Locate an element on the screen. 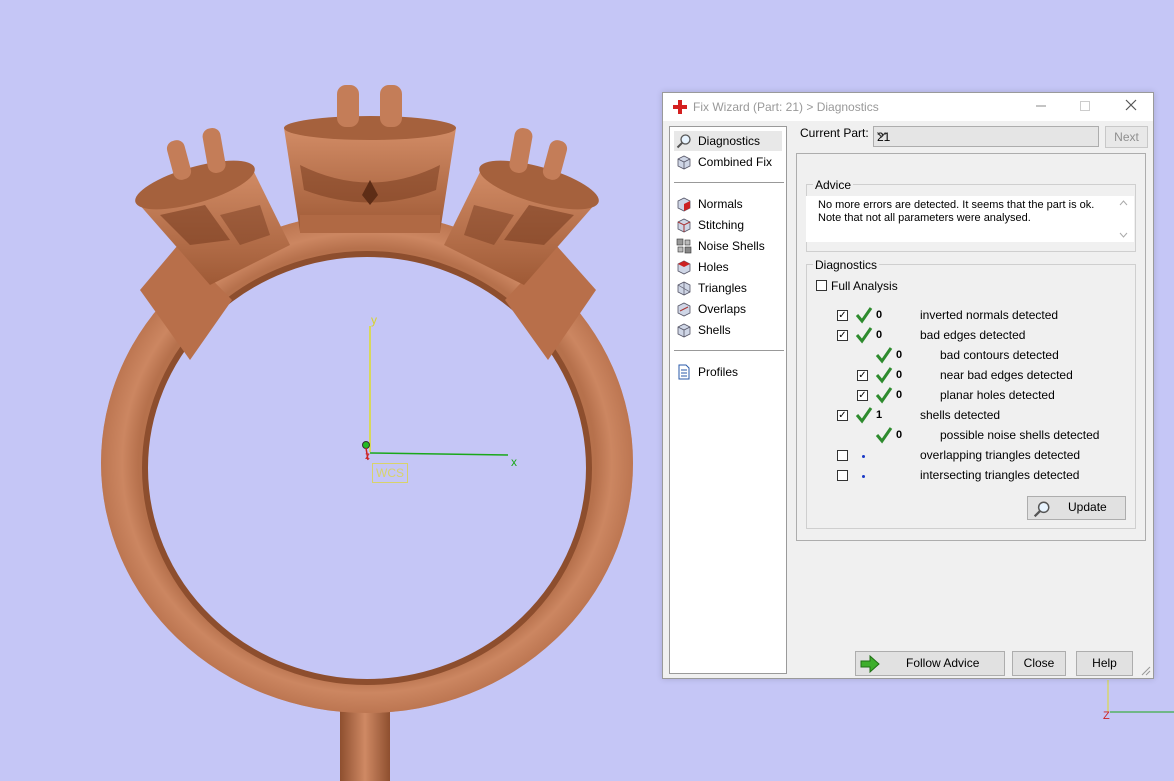 This screenshot has height=781, width=1174. minimize-button is located at coordinates (1041, 107).